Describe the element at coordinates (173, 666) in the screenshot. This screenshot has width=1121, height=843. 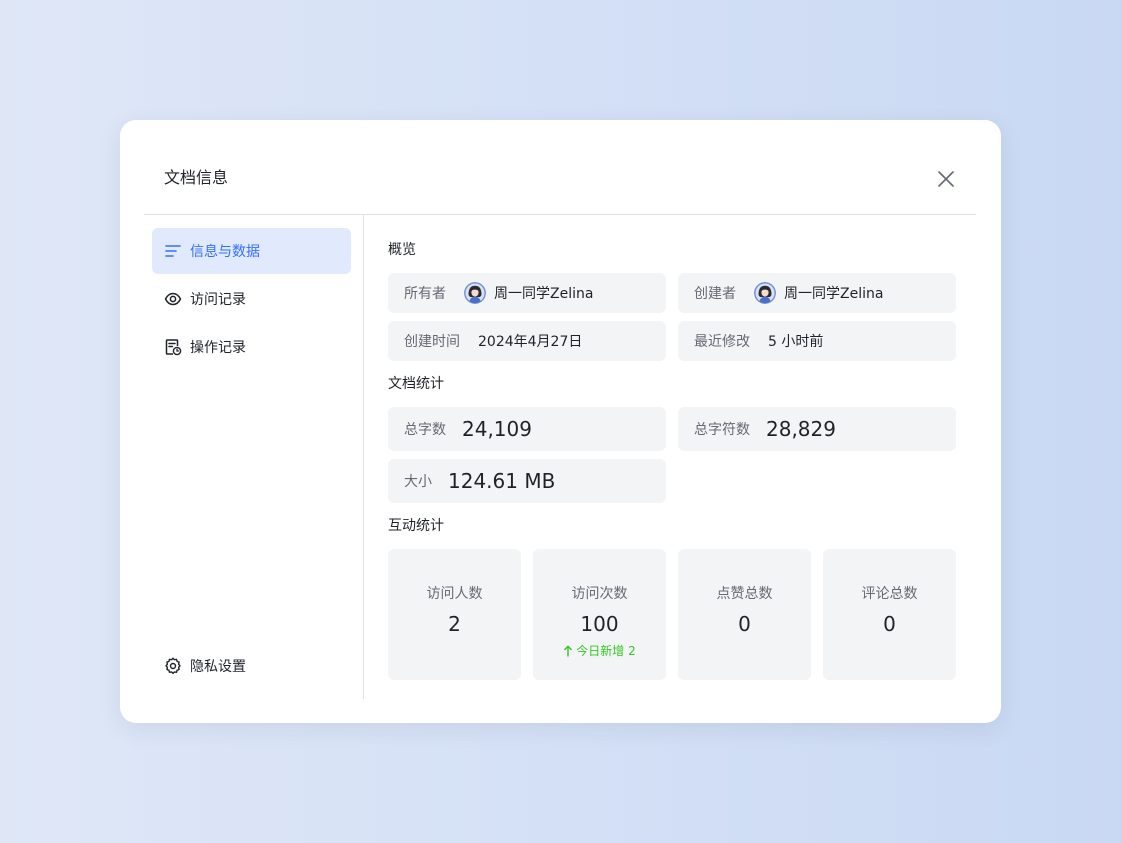
I see `gear-icon` at that location.